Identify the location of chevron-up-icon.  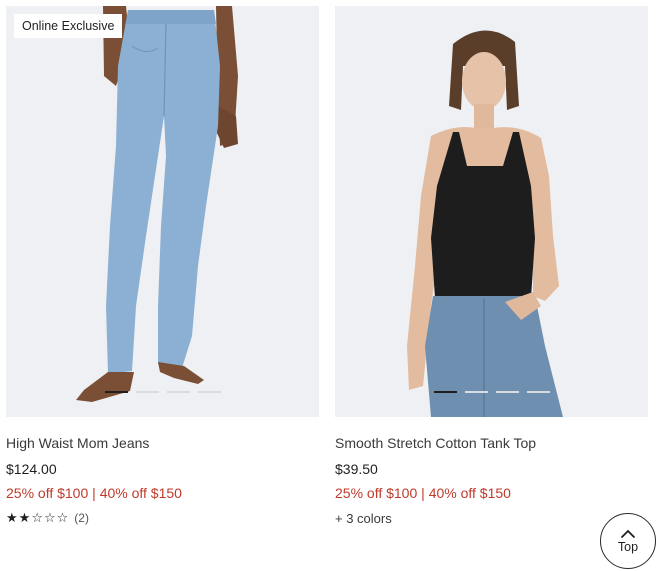
(628, 533).